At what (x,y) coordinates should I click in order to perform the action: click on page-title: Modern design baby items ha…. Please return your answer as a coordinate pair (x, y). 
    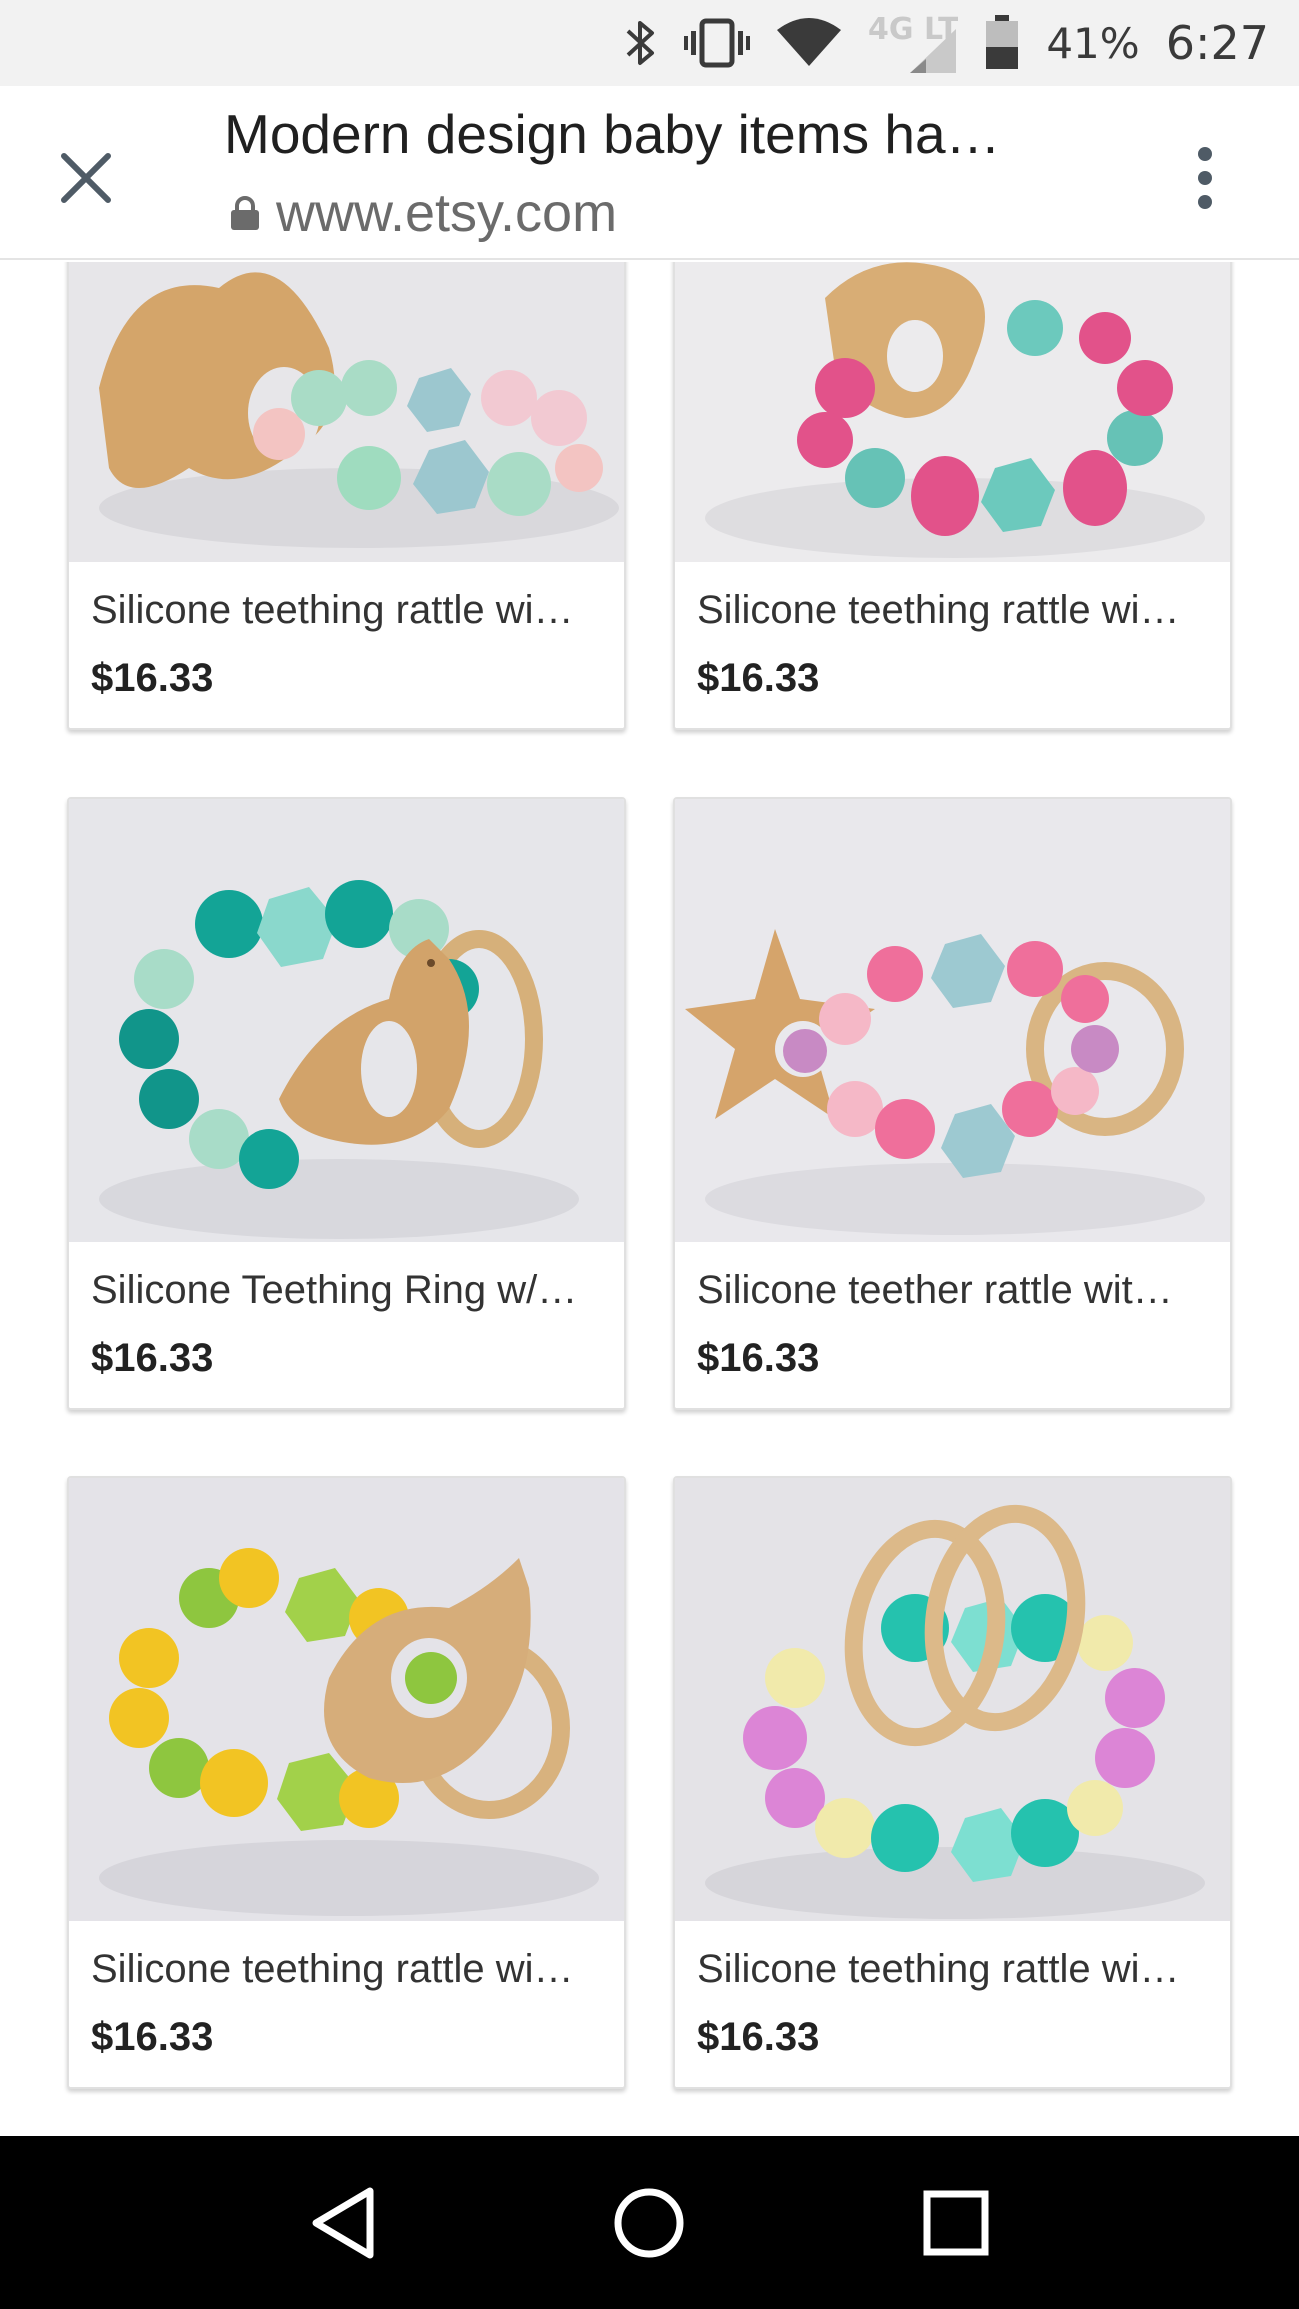
    Looking at the image, I should click on (612, 134).